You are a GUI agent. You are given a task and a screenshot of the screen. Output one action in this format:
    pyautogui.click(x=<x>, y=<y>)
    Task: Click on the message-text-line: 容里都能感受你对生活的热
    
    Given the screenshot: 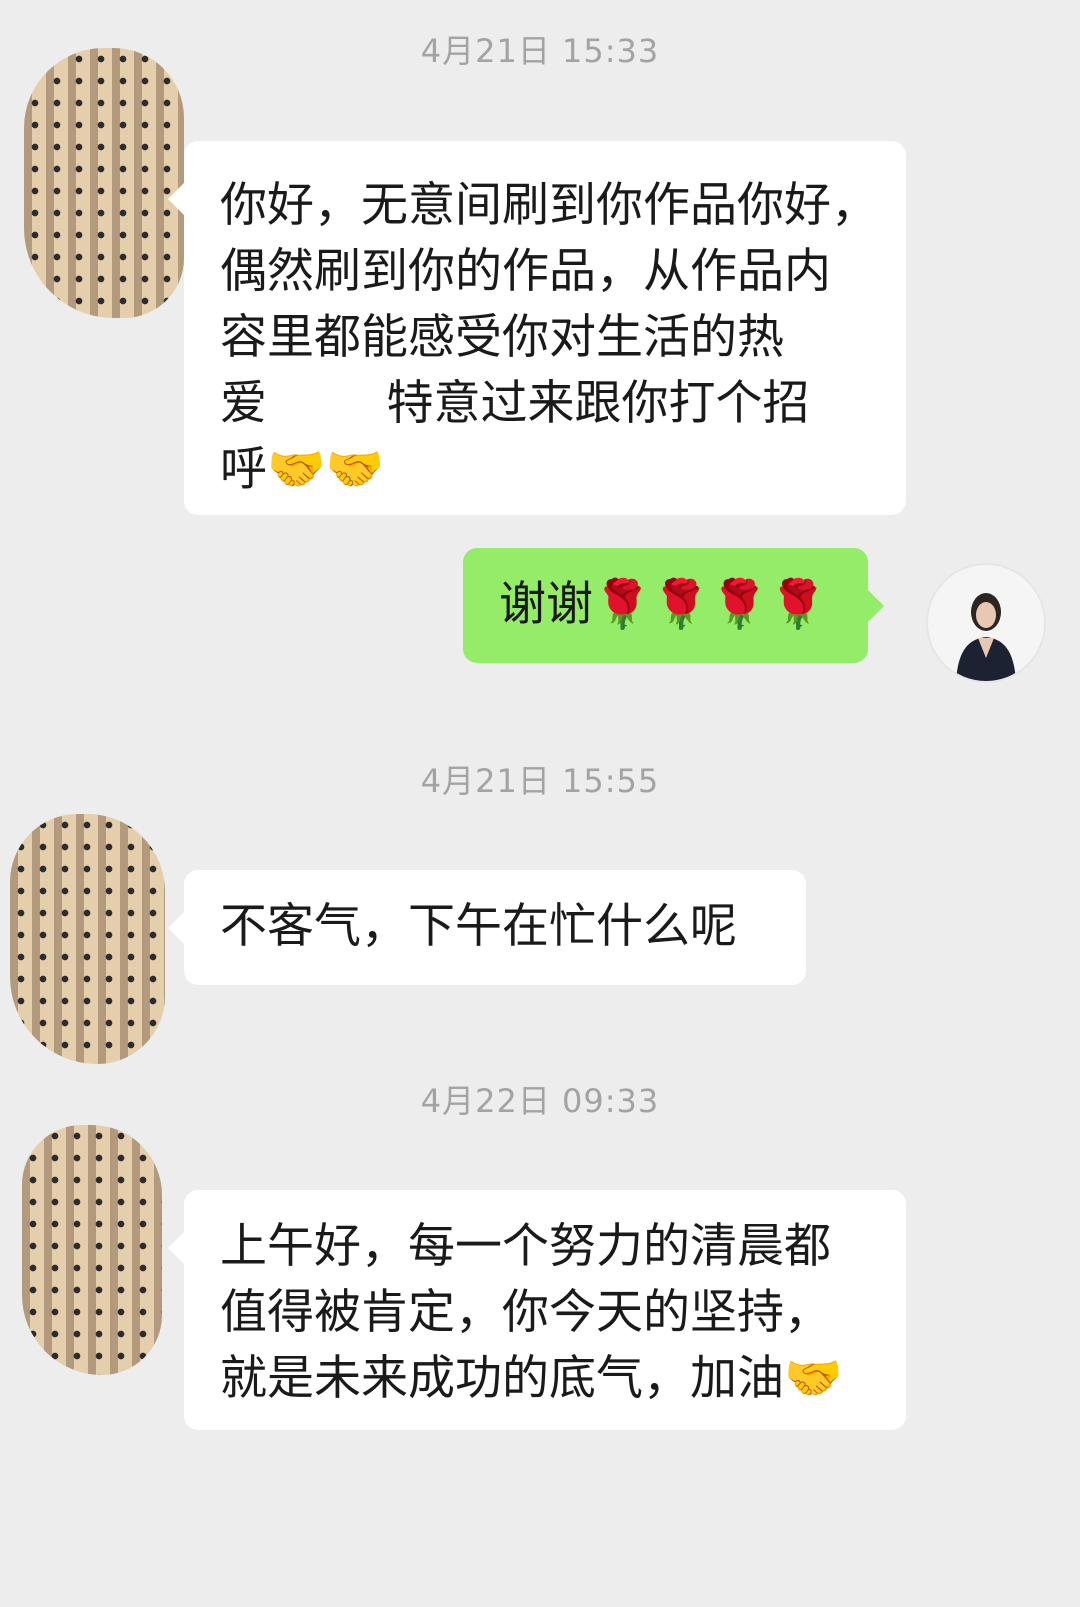 What is the action you would take?
    pyautogui.click(x=502, y=337)
    